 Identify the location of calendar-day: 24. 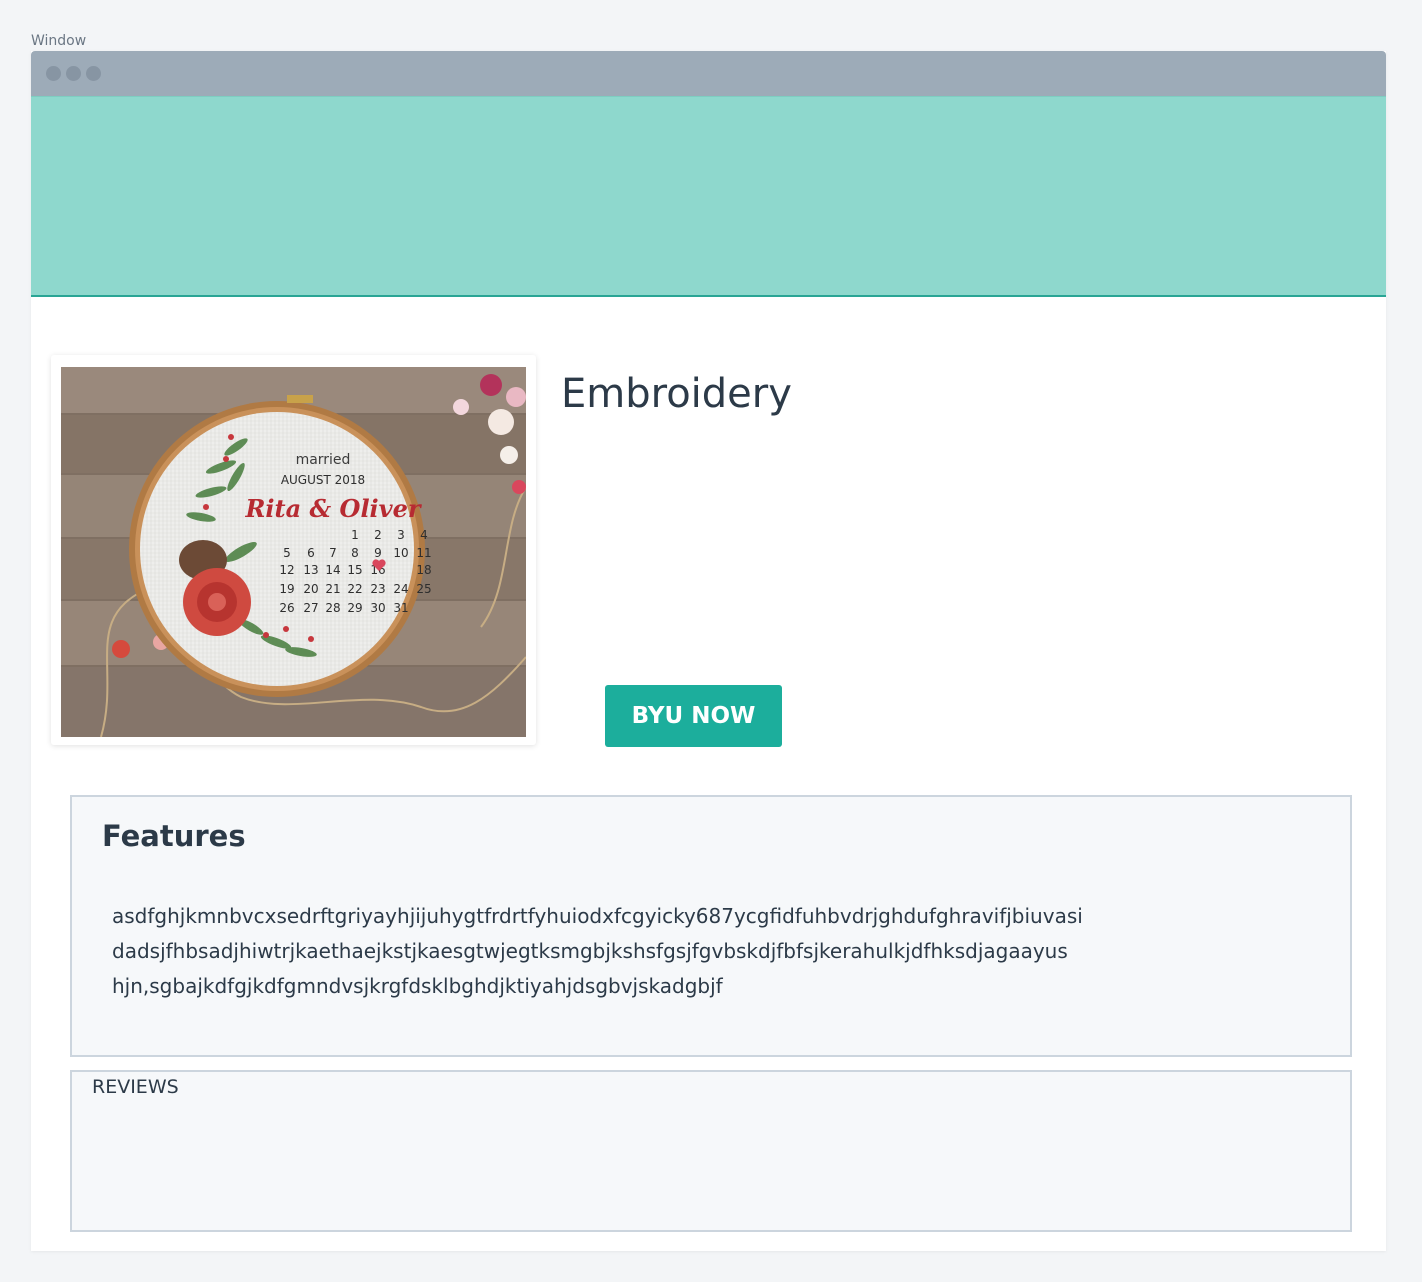
(400, 589).